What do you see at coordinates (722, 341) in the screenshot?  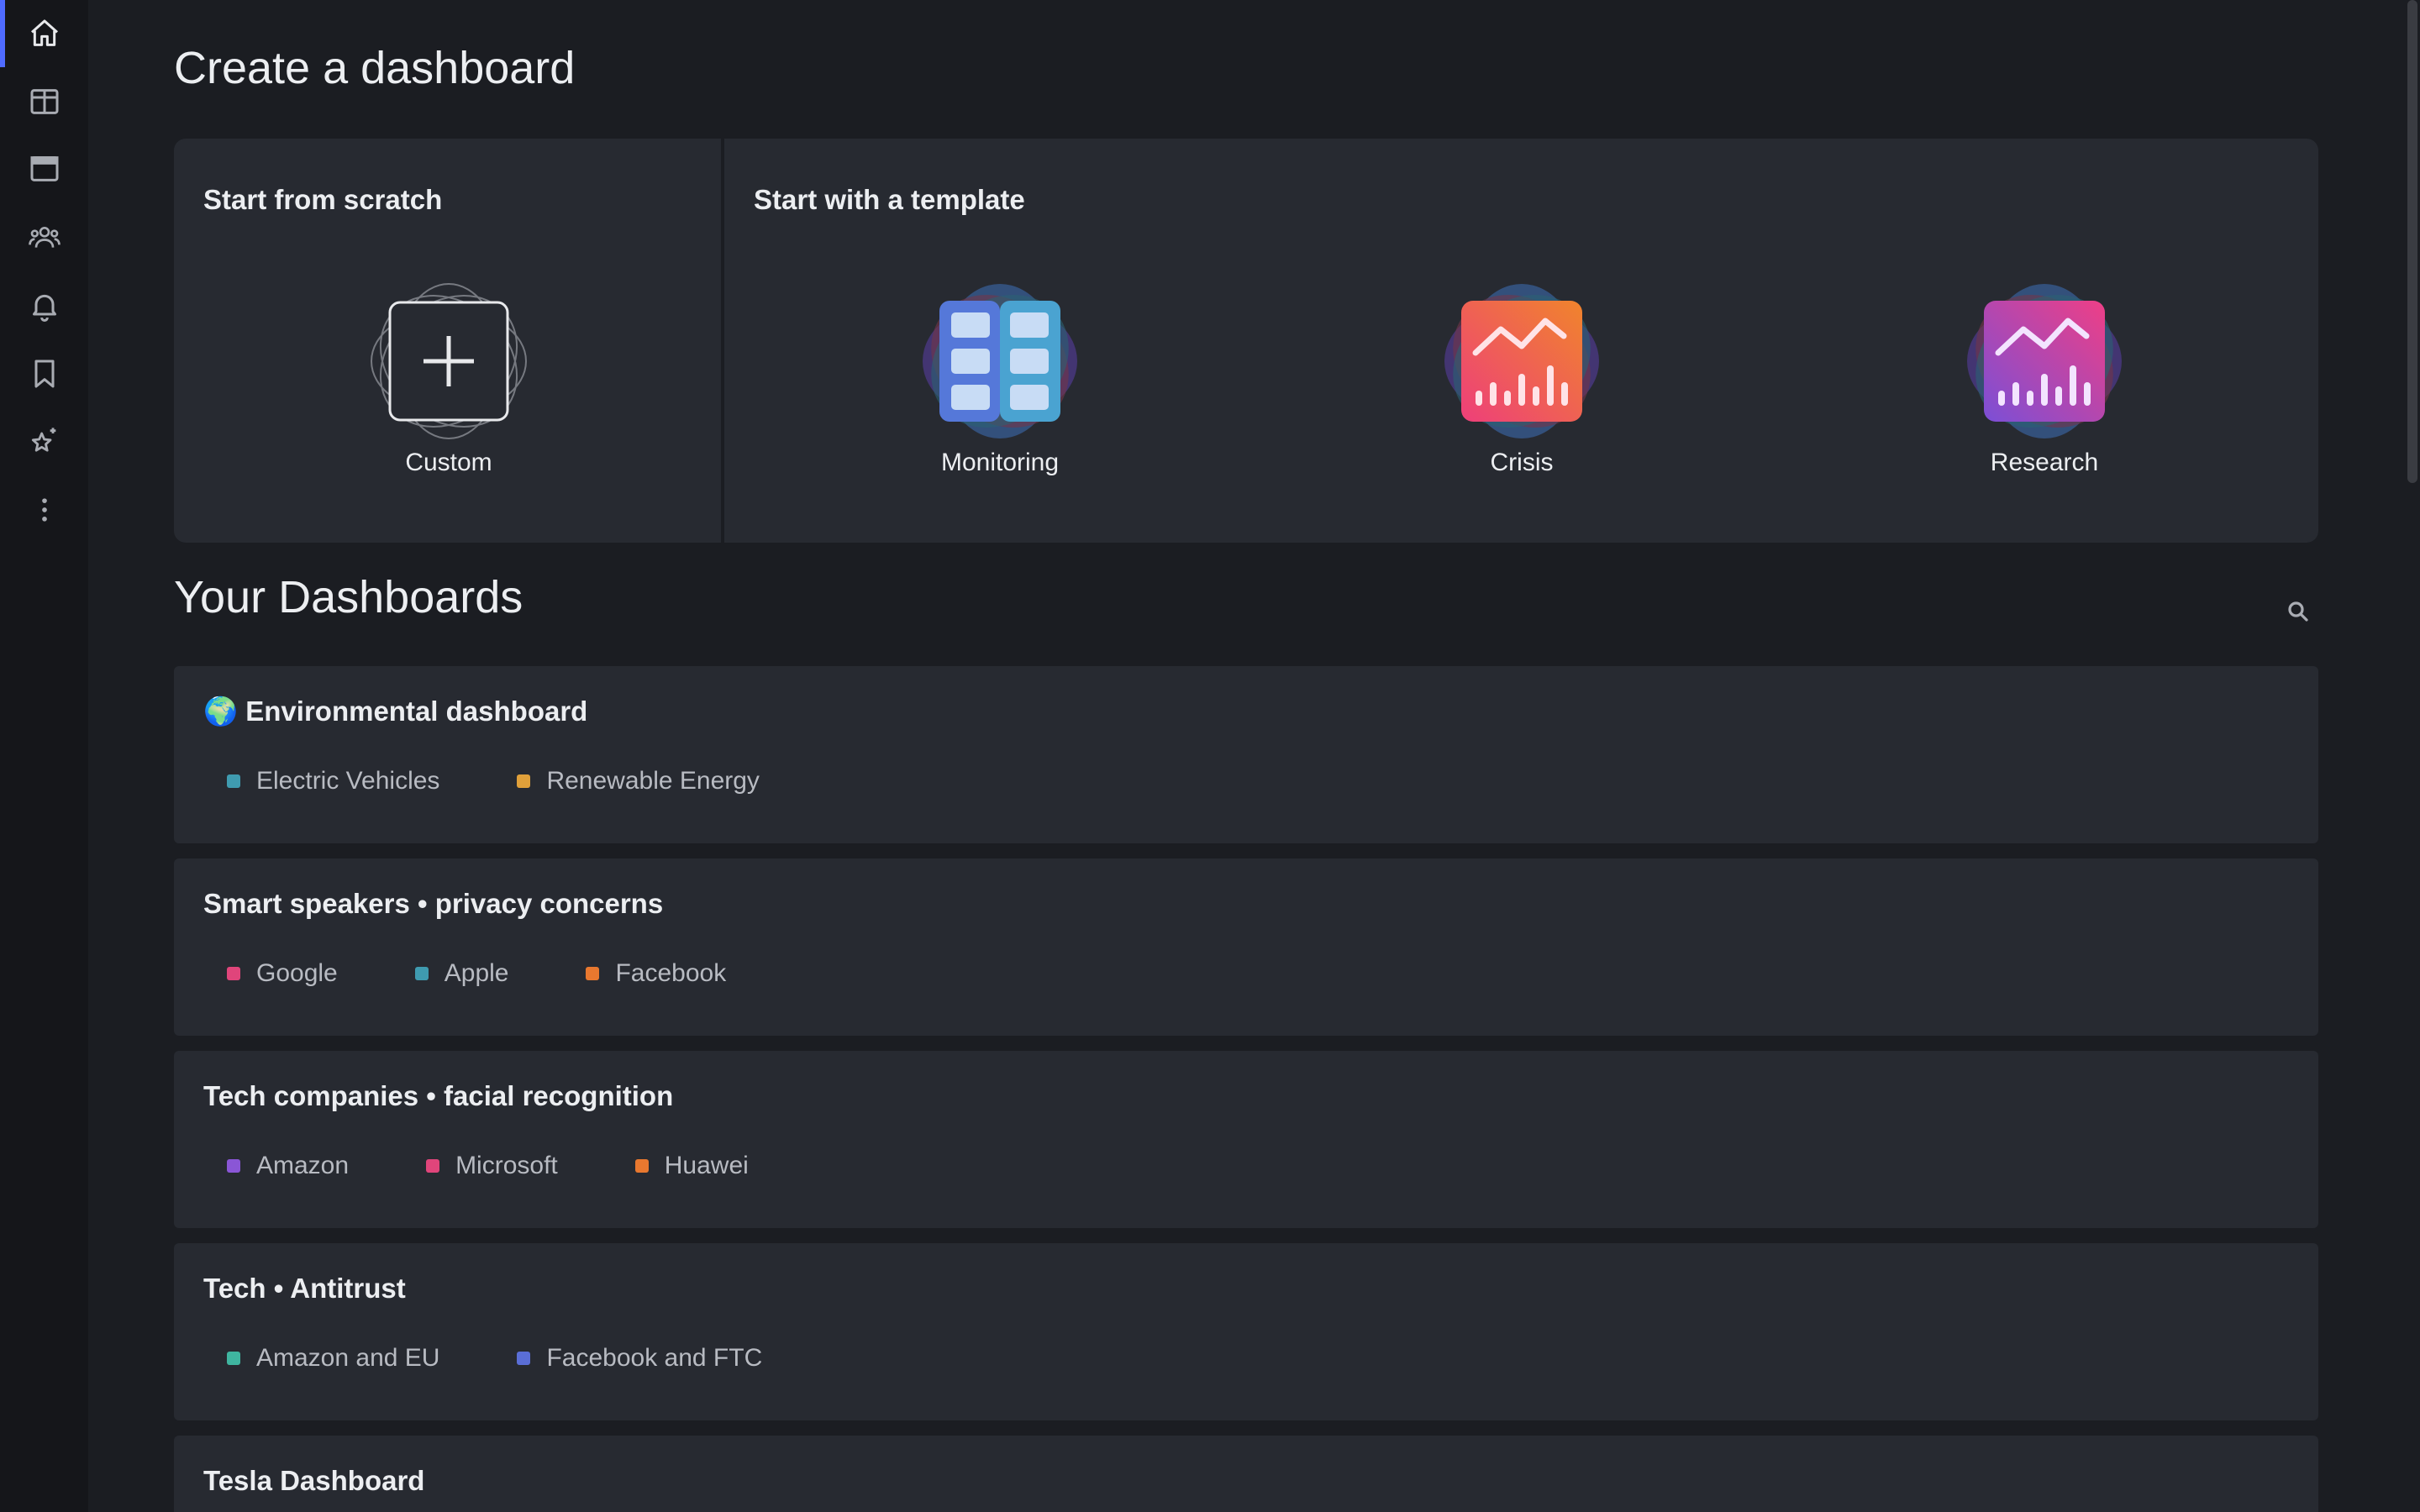 I see `panel-divider` at bounding box center [722, 341].